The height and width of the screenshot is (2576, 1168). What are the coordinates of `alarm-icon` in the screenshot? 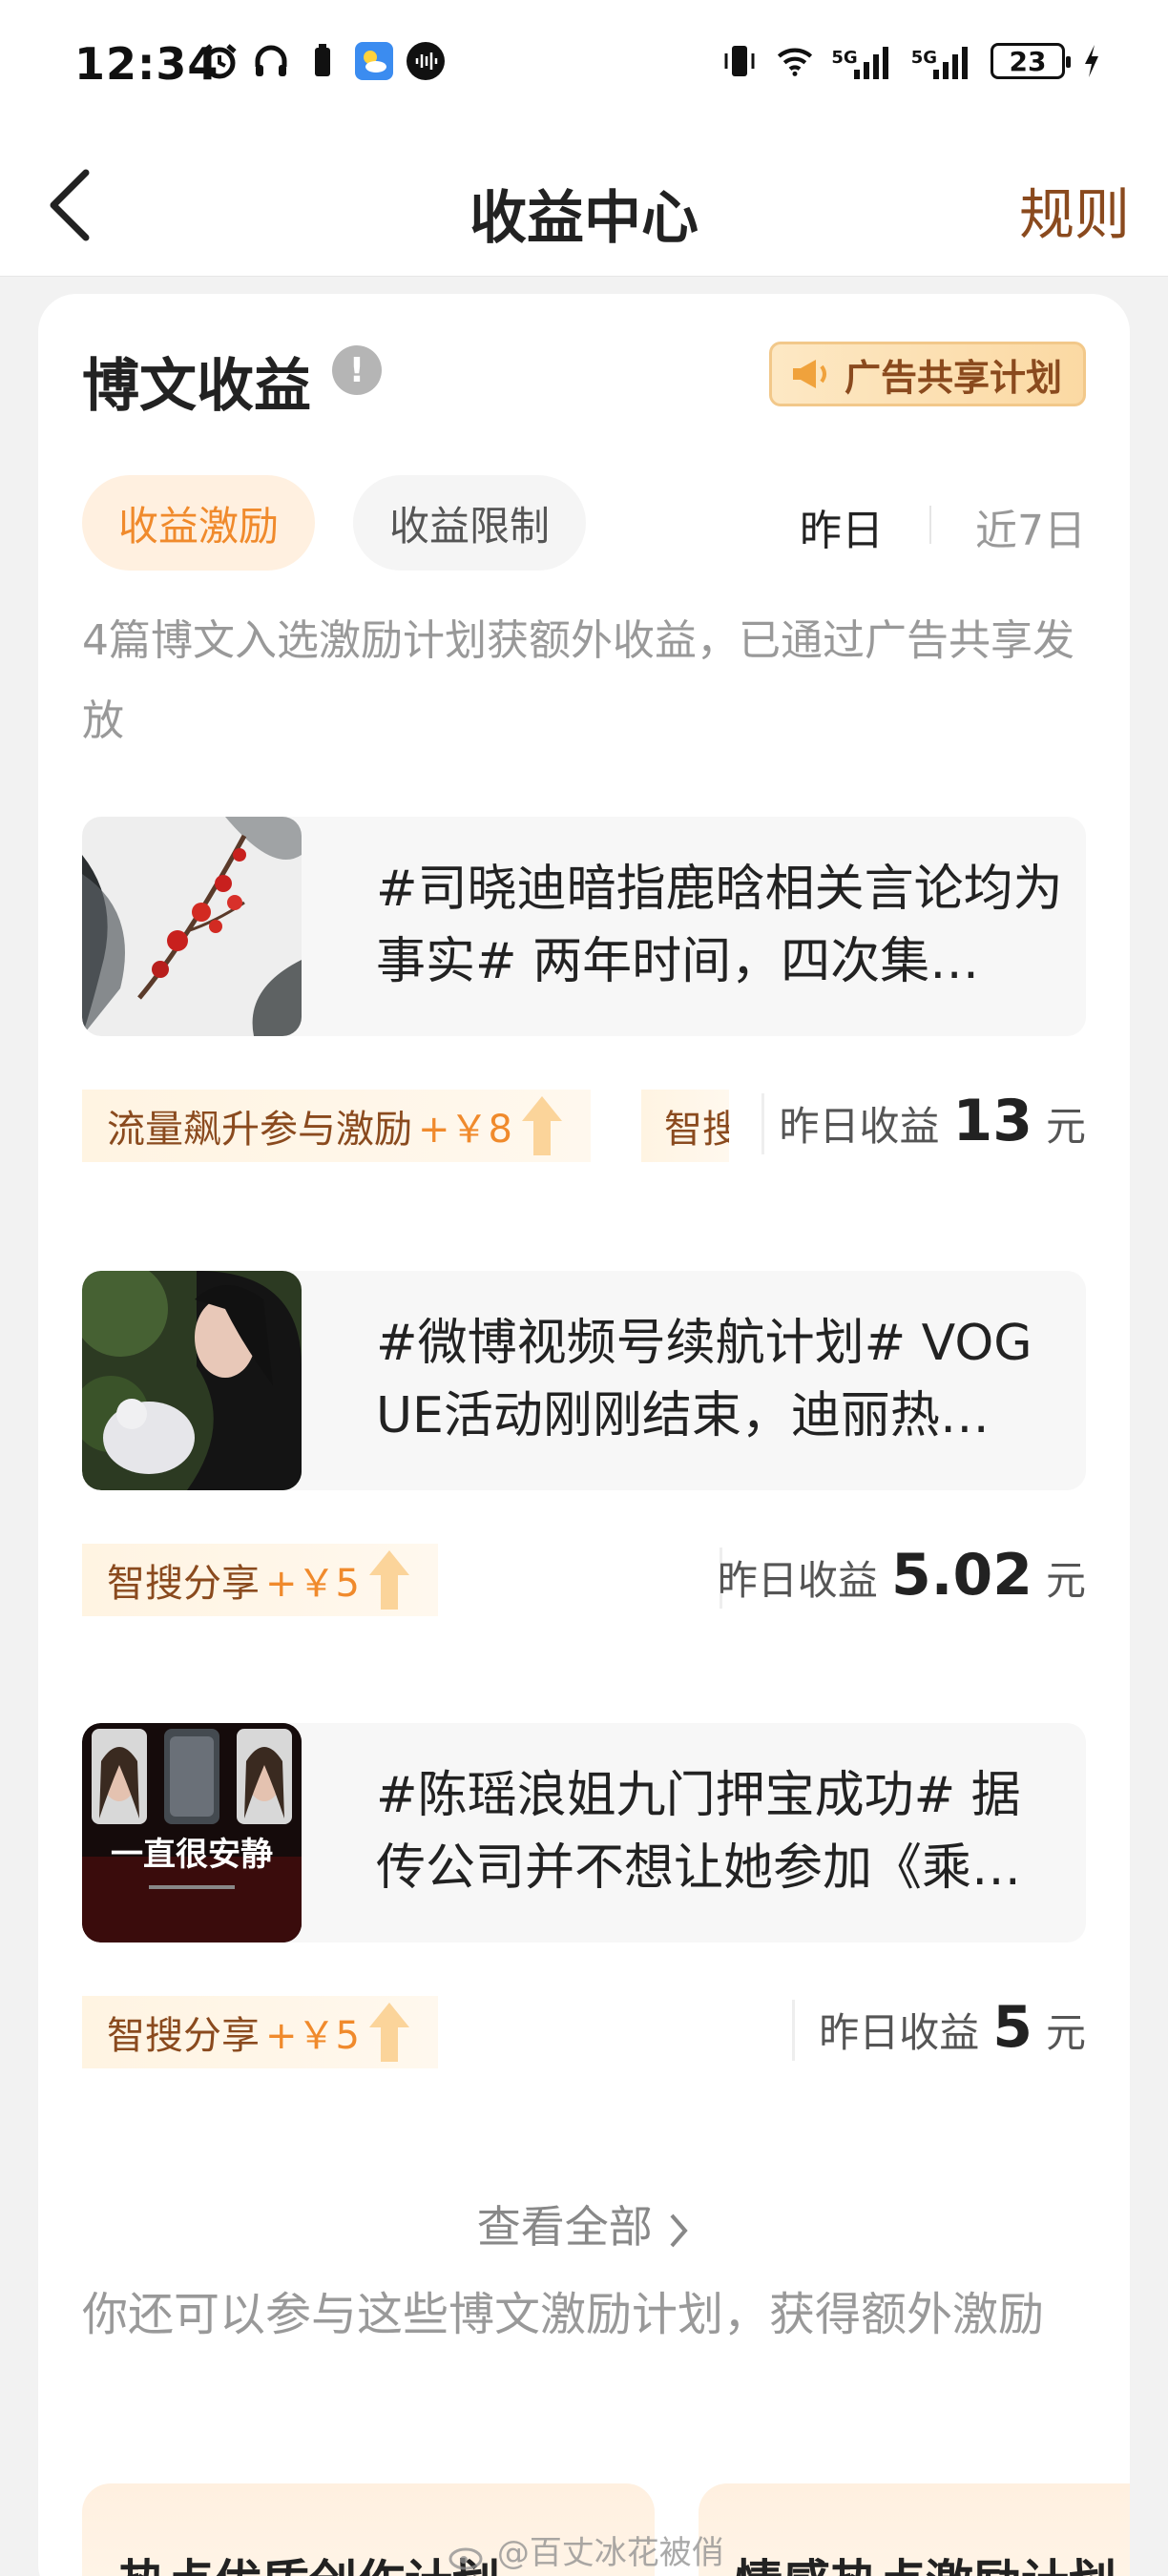 It's located at (219, 61).